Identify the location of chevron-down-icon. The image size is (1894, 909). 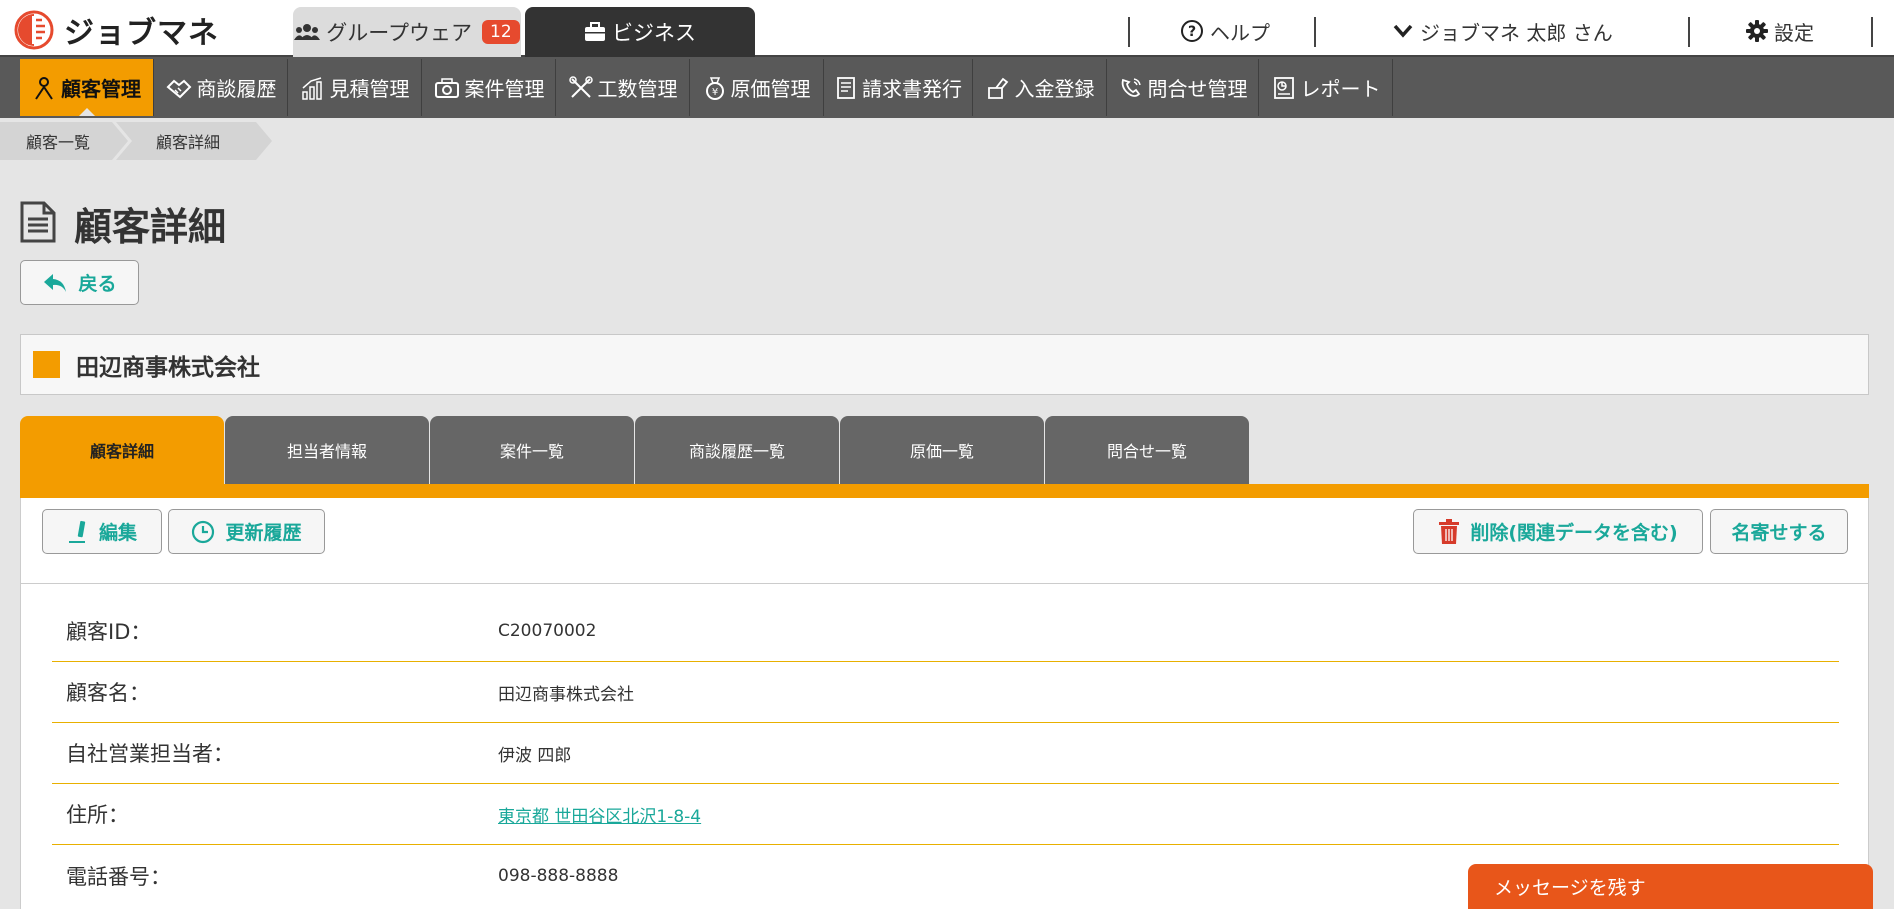
(1403, 31).